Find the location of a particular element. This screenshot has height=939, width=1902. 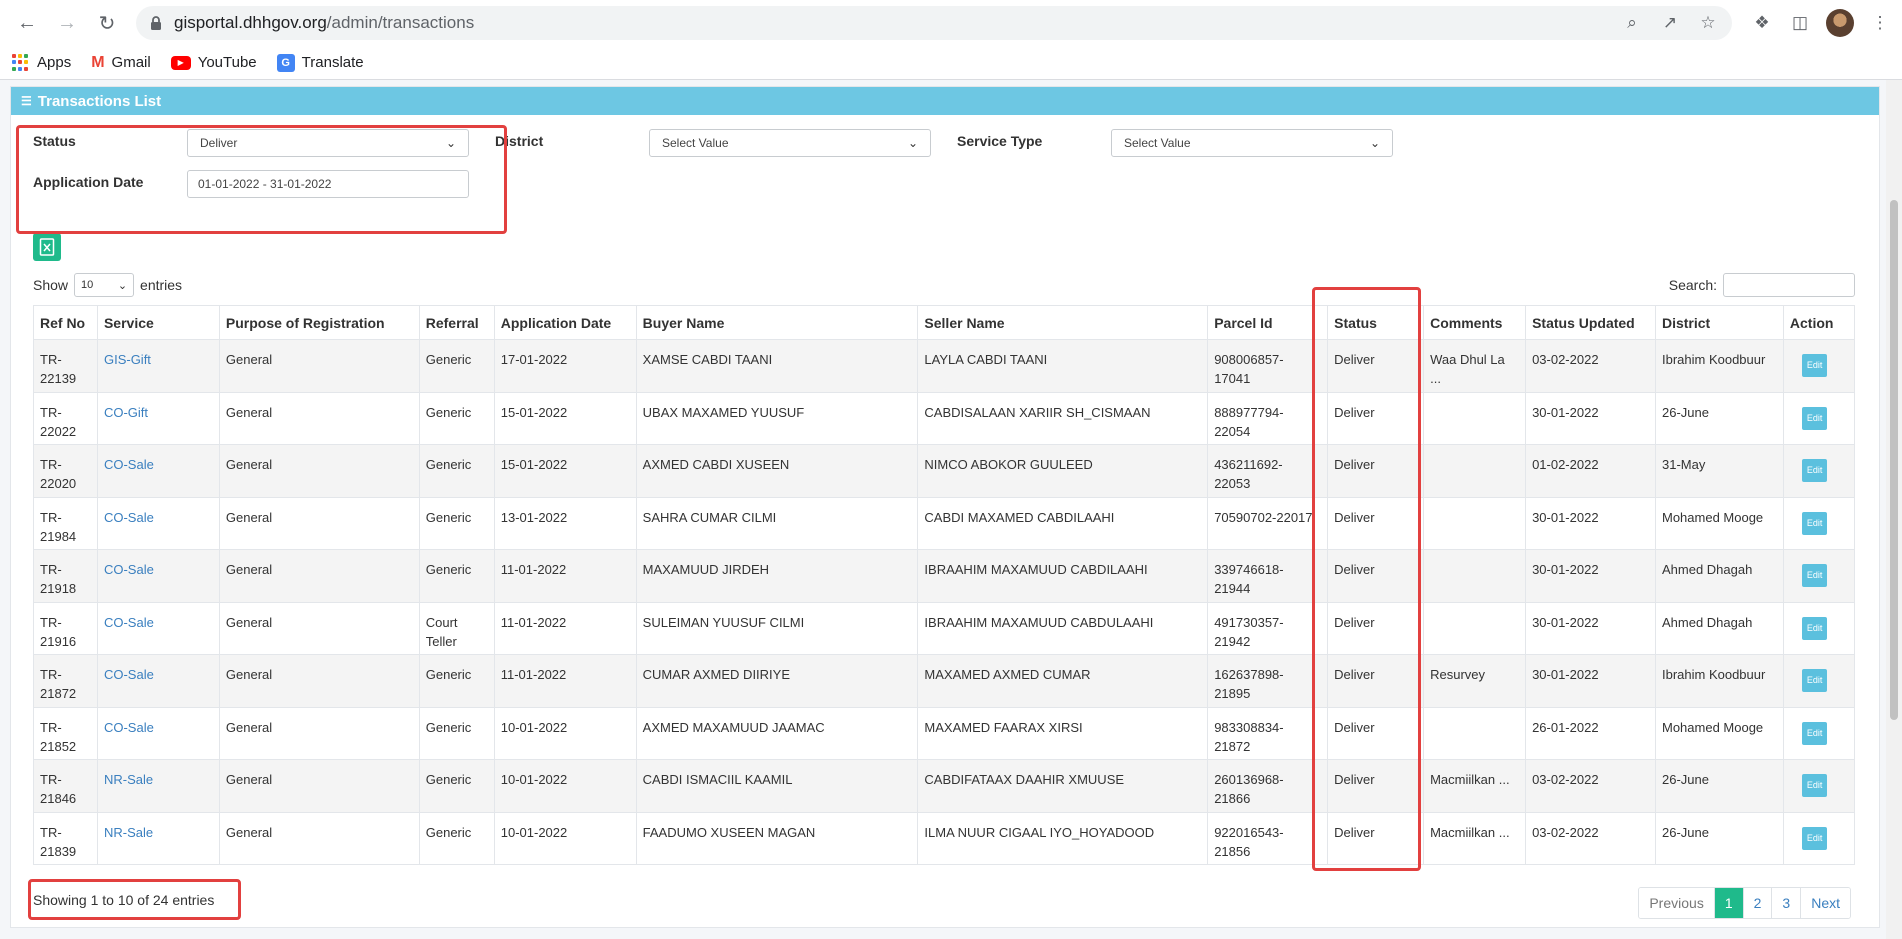

page-button-2: 2 is located at coordinates (1757, 903).